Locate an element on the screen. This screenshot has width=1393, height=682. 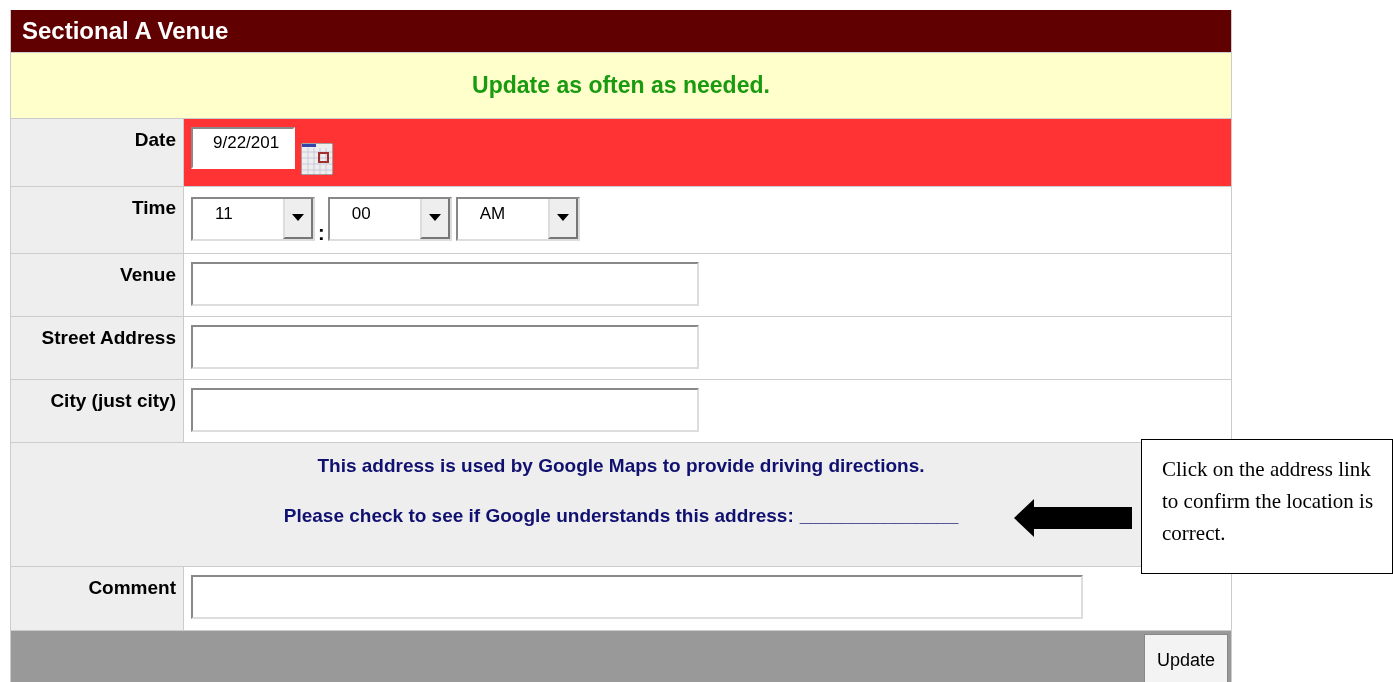
date-field: 9/22/201 is located at coordinates (243, 148).